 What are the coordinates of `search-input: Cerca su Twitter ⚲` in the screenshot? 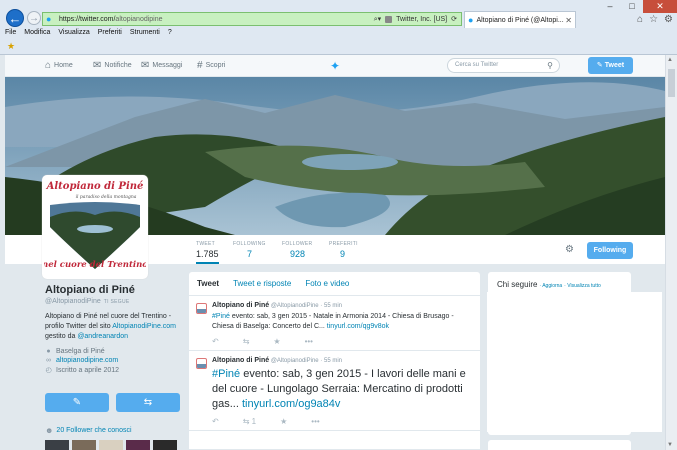 It's located at (503, 65).